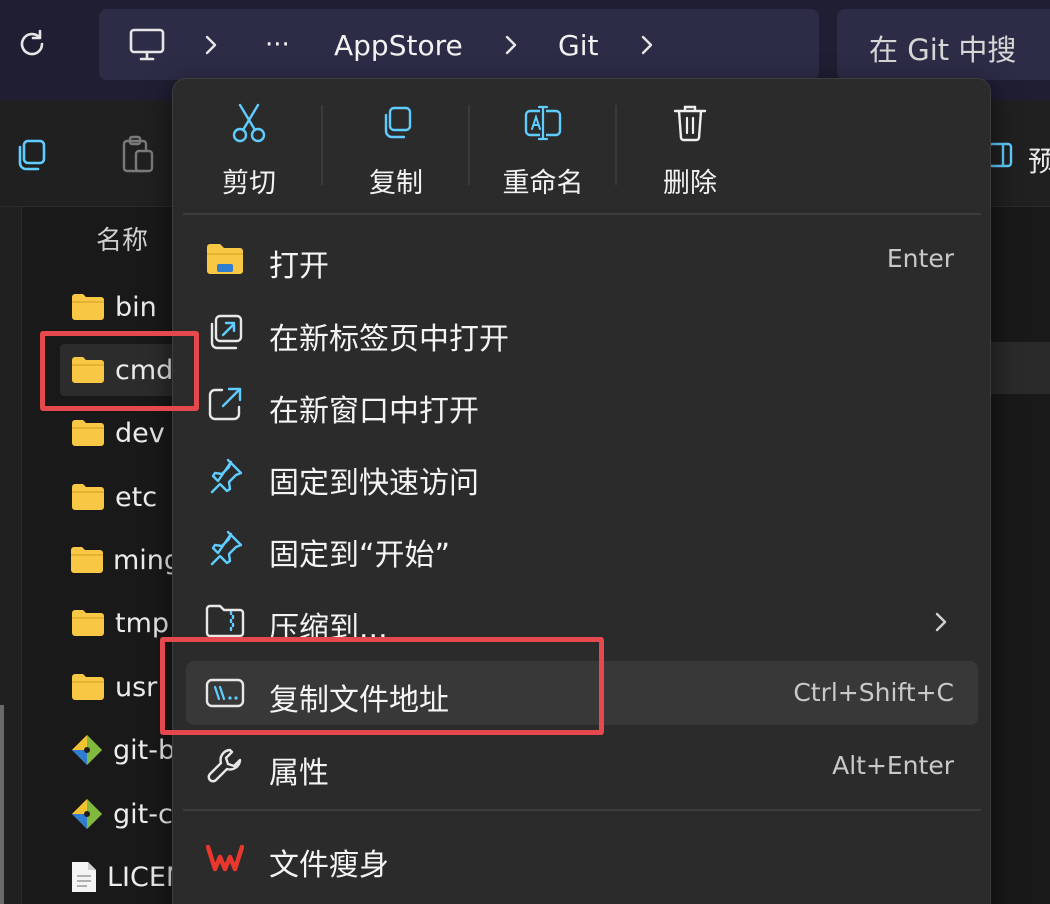 Image resolution: width=1050 pixels, height=904 pixels. I want to click on paste-icon, so click(138, 154).